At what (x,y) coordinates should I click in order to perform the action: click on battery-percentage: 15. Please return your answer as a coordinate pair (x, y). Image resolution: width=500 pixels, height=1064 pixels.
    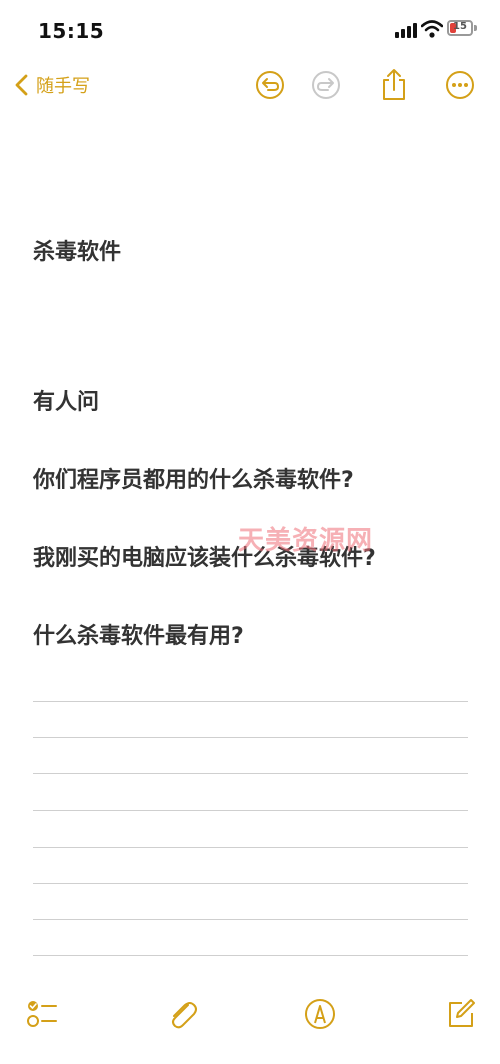
    Looking at the image, I should click on (460, 26).